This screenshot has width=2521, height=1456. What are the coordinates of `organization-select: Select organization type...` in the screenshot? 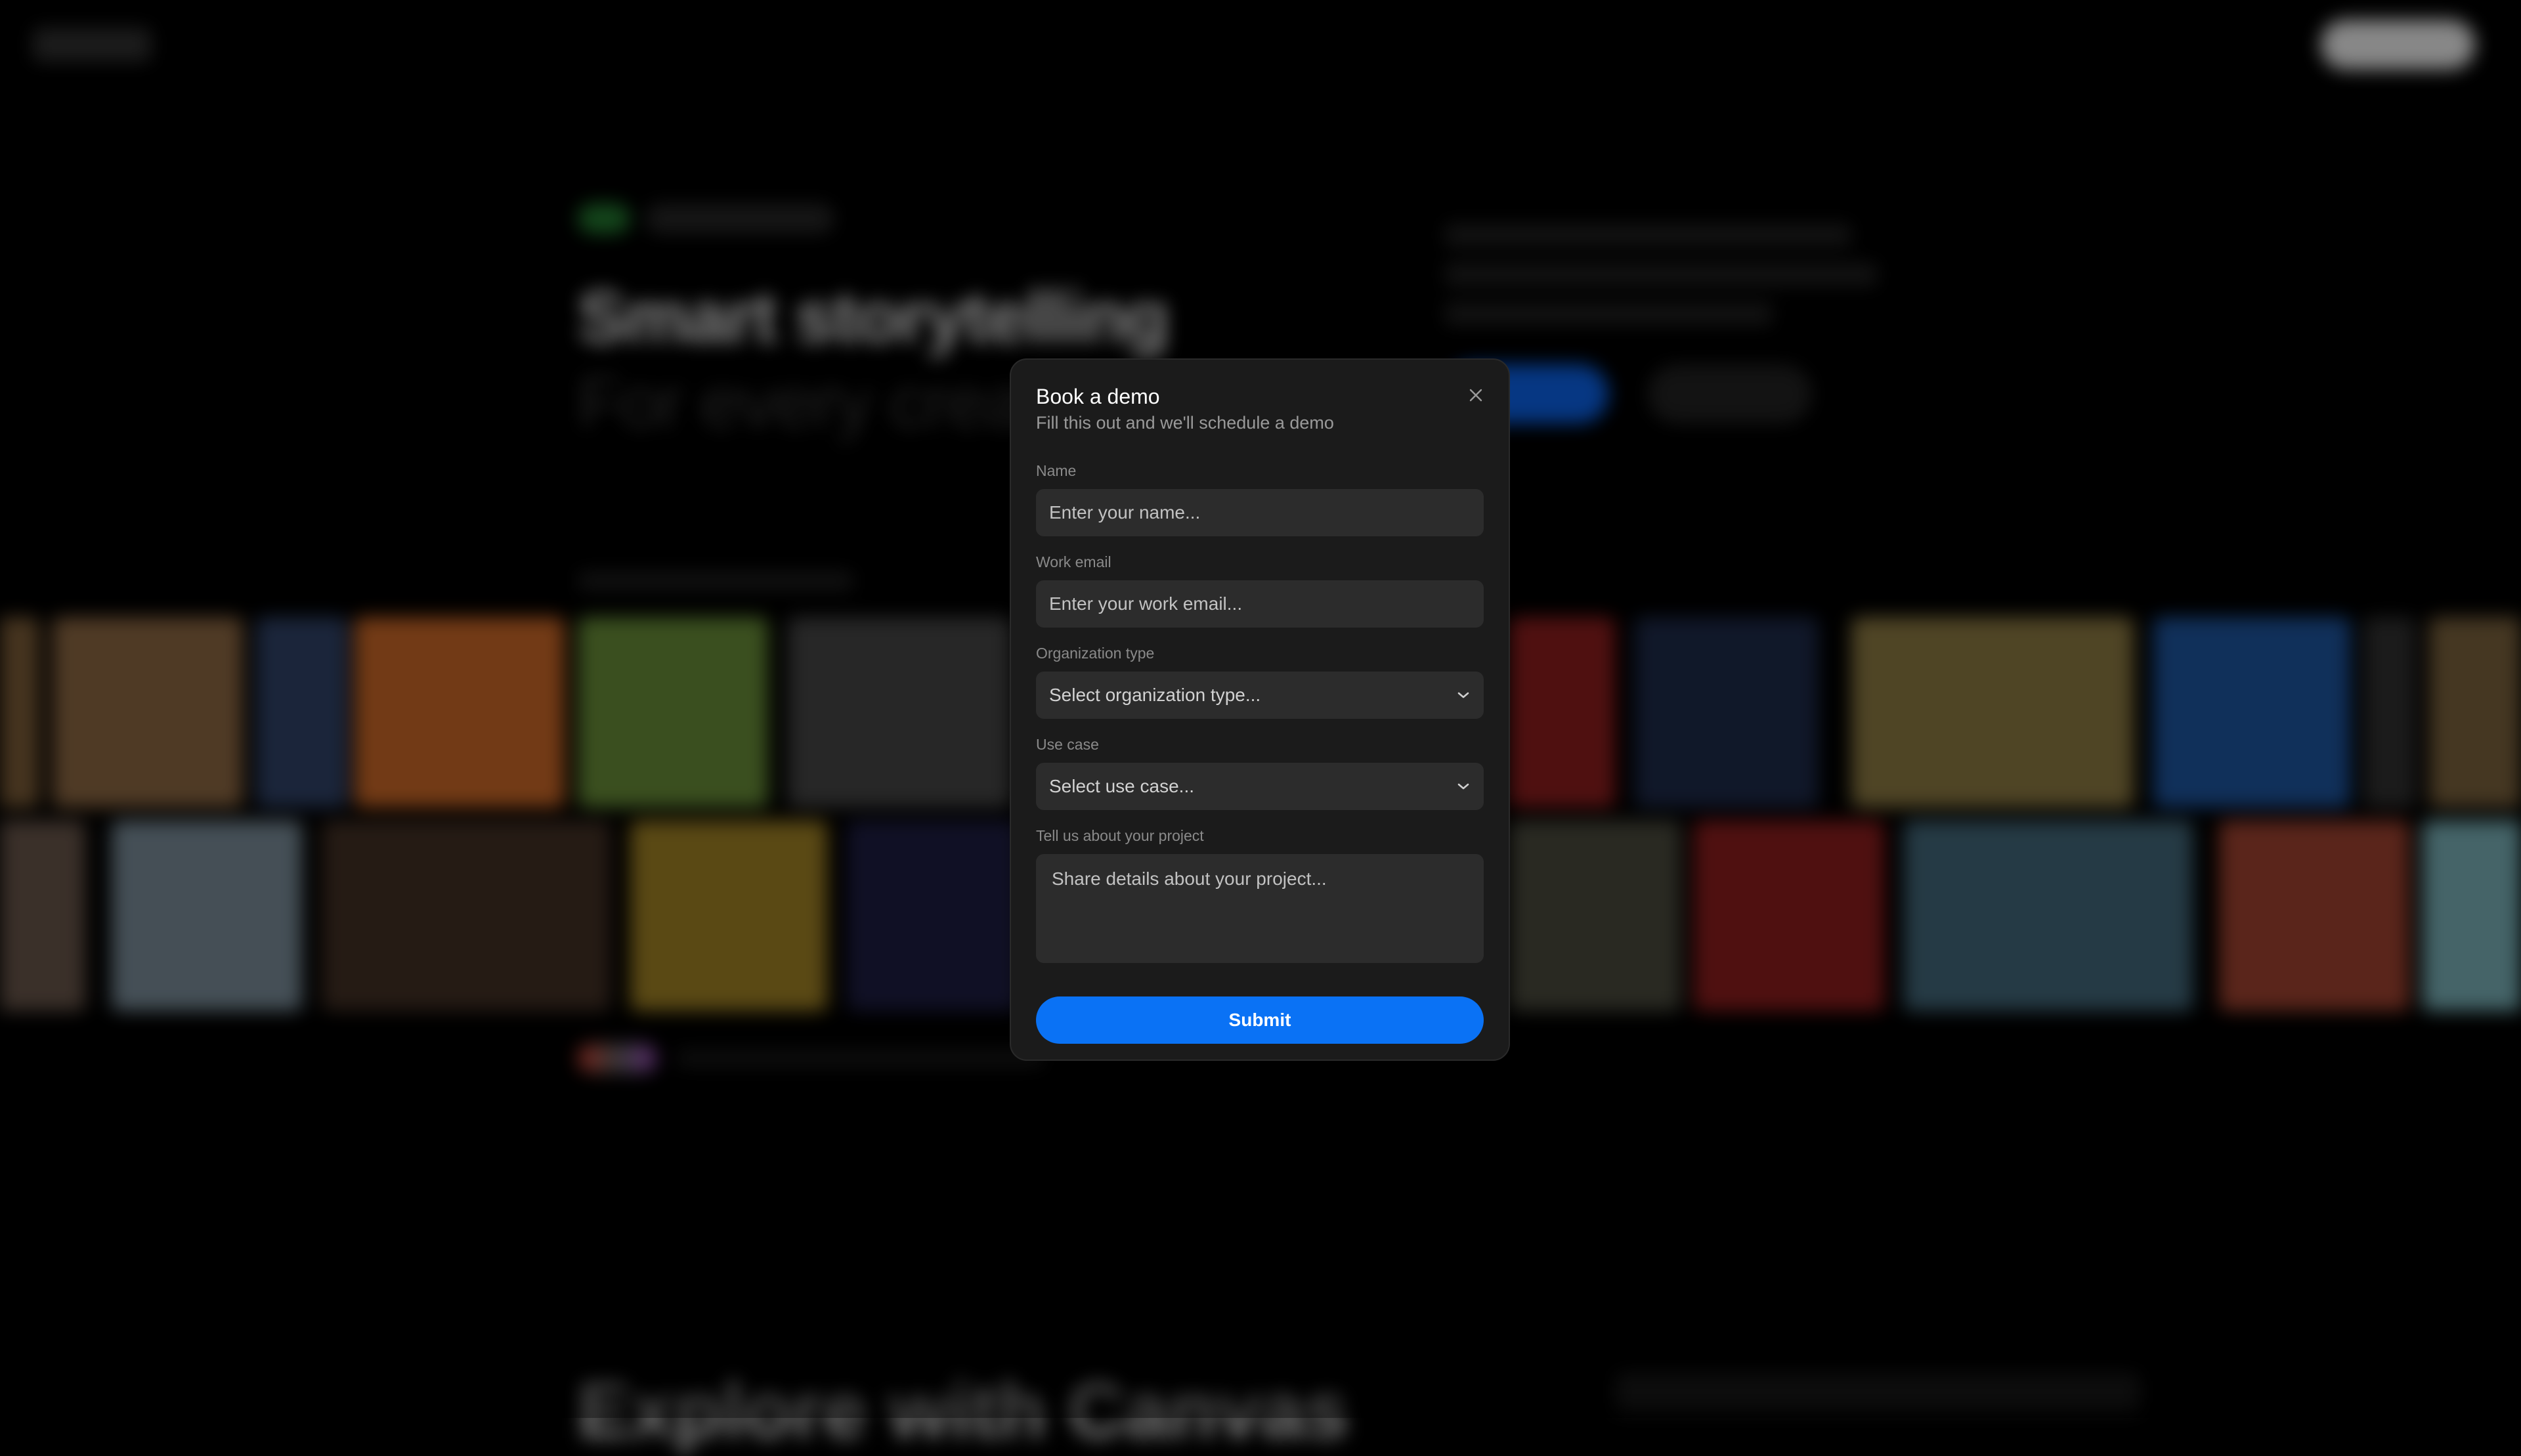 It's located at (1260, 695).